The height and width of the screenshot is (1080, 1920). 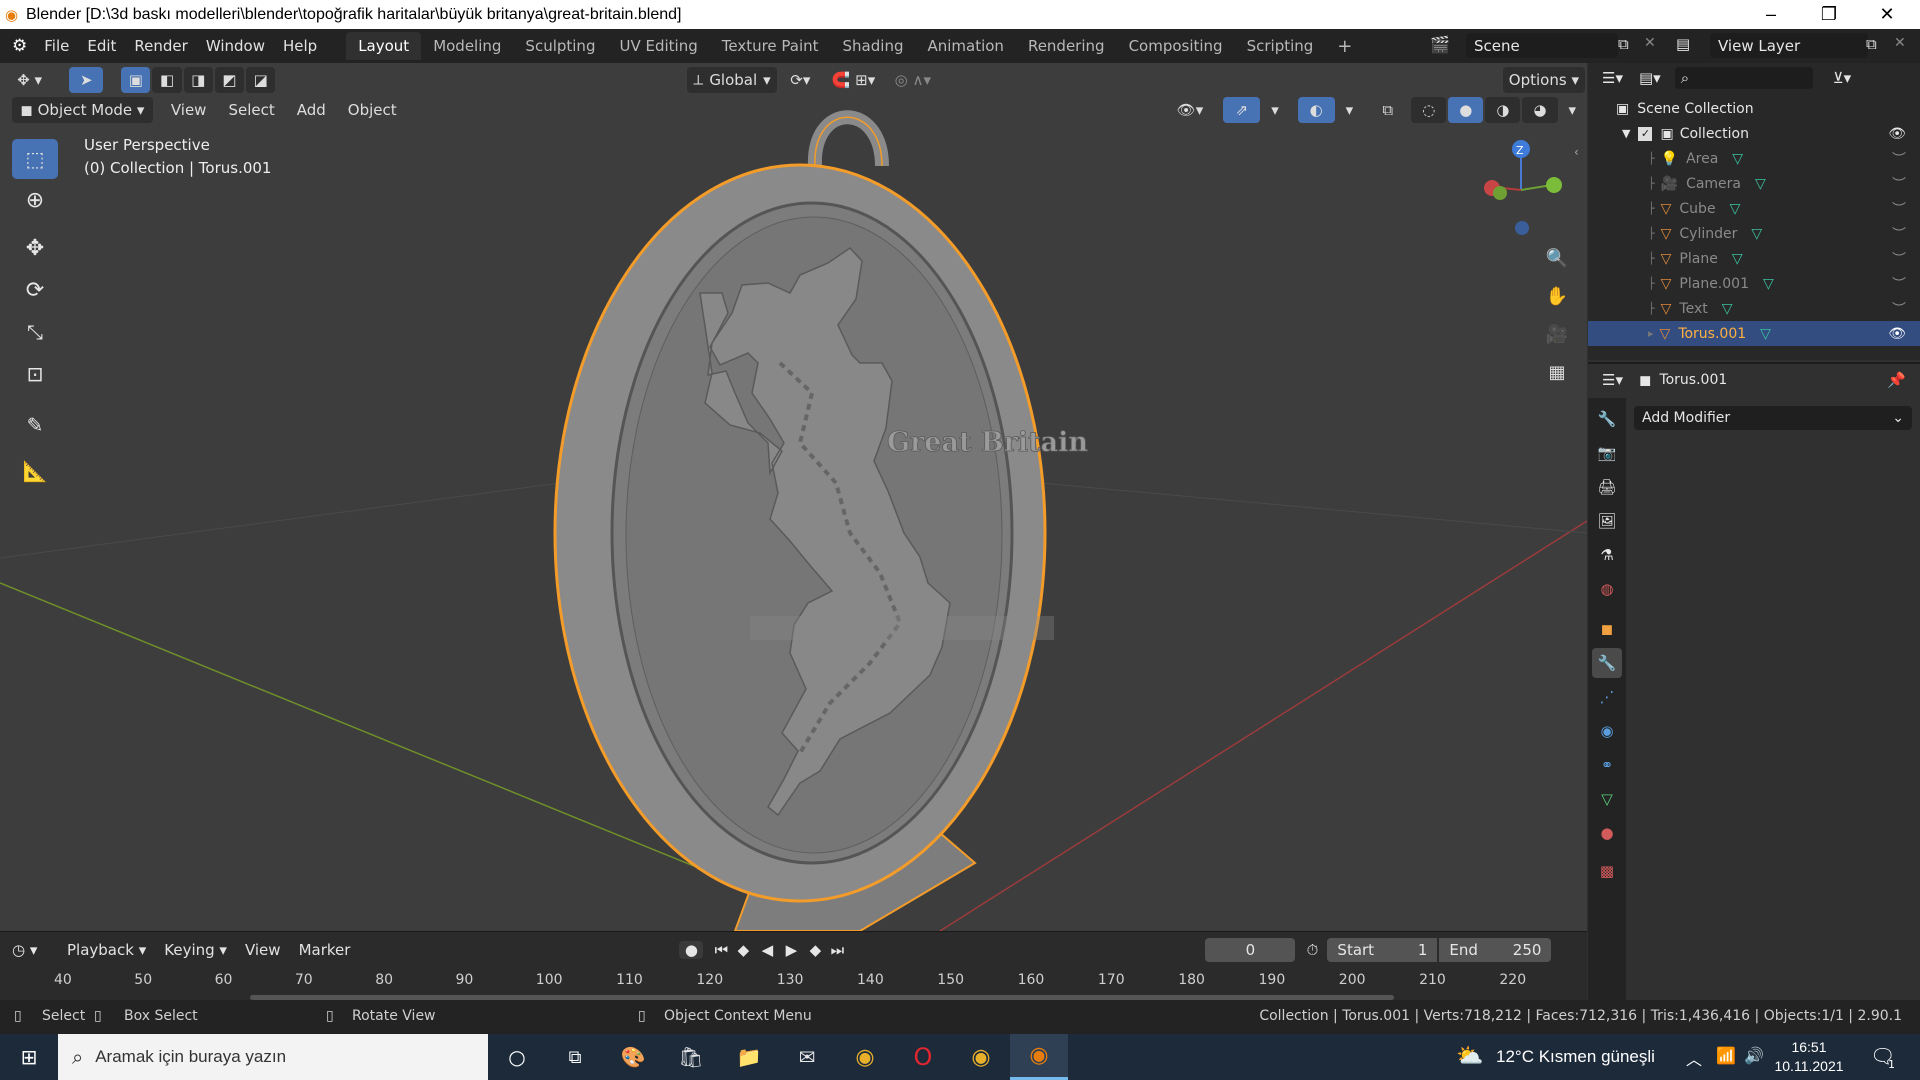 What do you see at coordinates (1842, 78) in the screenshot?
I see `filter-icon: ⊻▾` at bounding box center [1842, 78].